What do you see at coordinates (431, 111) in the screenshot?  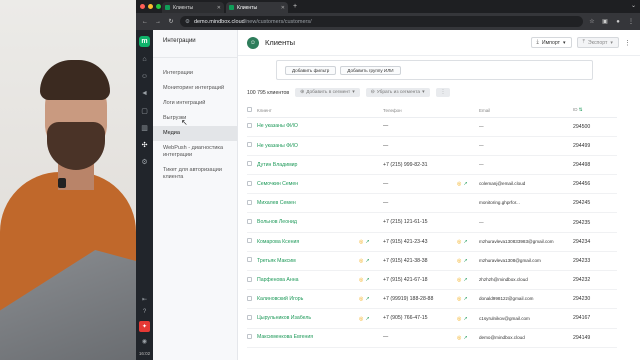 I see `column-phone: Телефон` at bounding box center [431, 111].